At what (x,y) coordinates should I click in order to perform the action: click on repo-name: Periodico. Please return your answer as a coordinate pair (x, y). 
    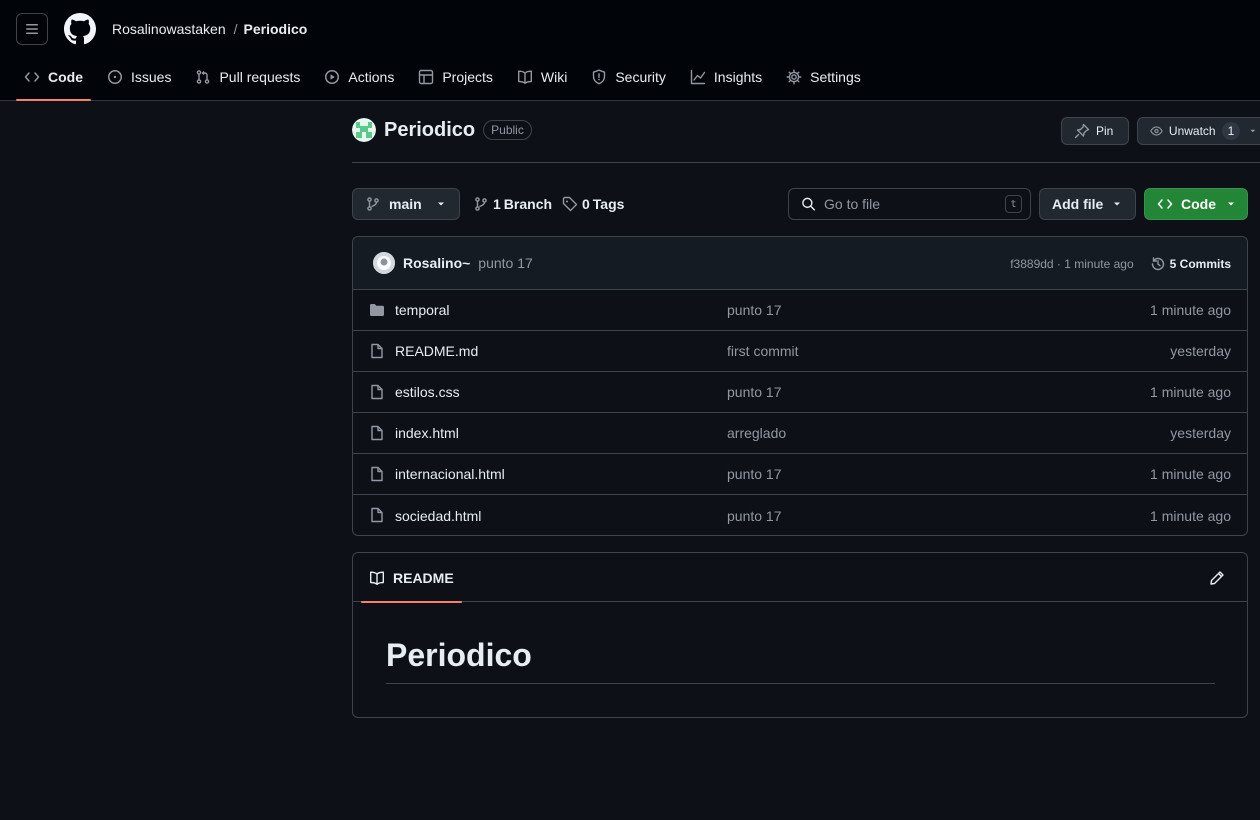
    Looking at the image, I should click on (429, 130).